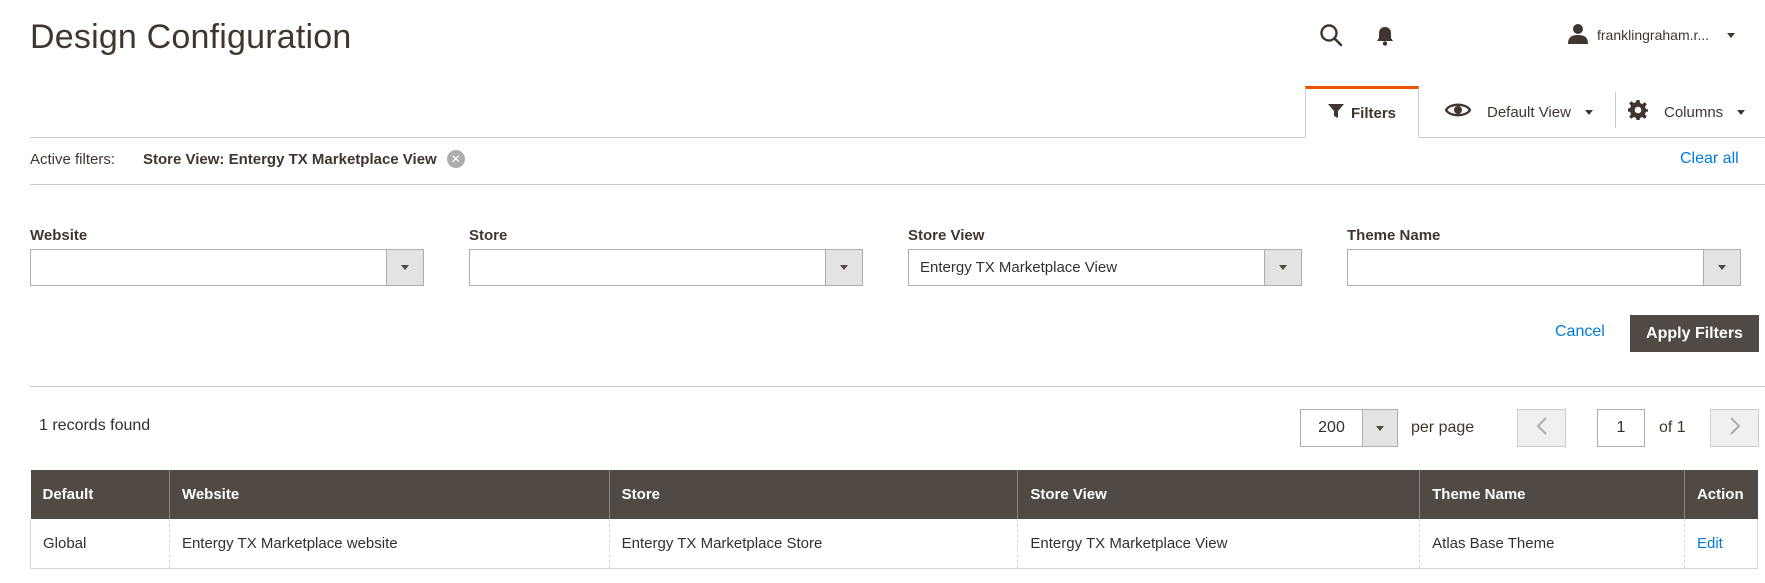 This screenshot has width=1765, height=583. Describe the element at coordinates (1710, 543) in the screenshot. I see `edit-link: Edit` at that location.